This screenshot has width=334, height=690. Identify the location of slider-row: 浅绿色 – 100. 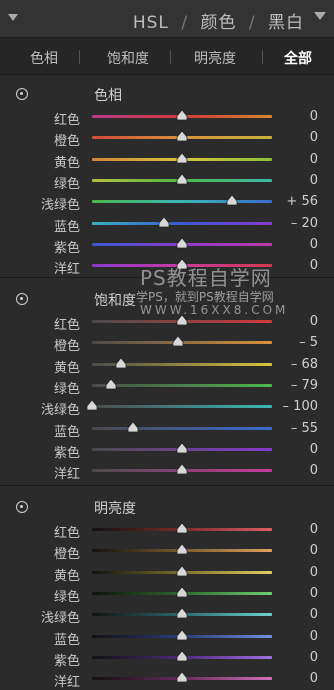
(167, 407).